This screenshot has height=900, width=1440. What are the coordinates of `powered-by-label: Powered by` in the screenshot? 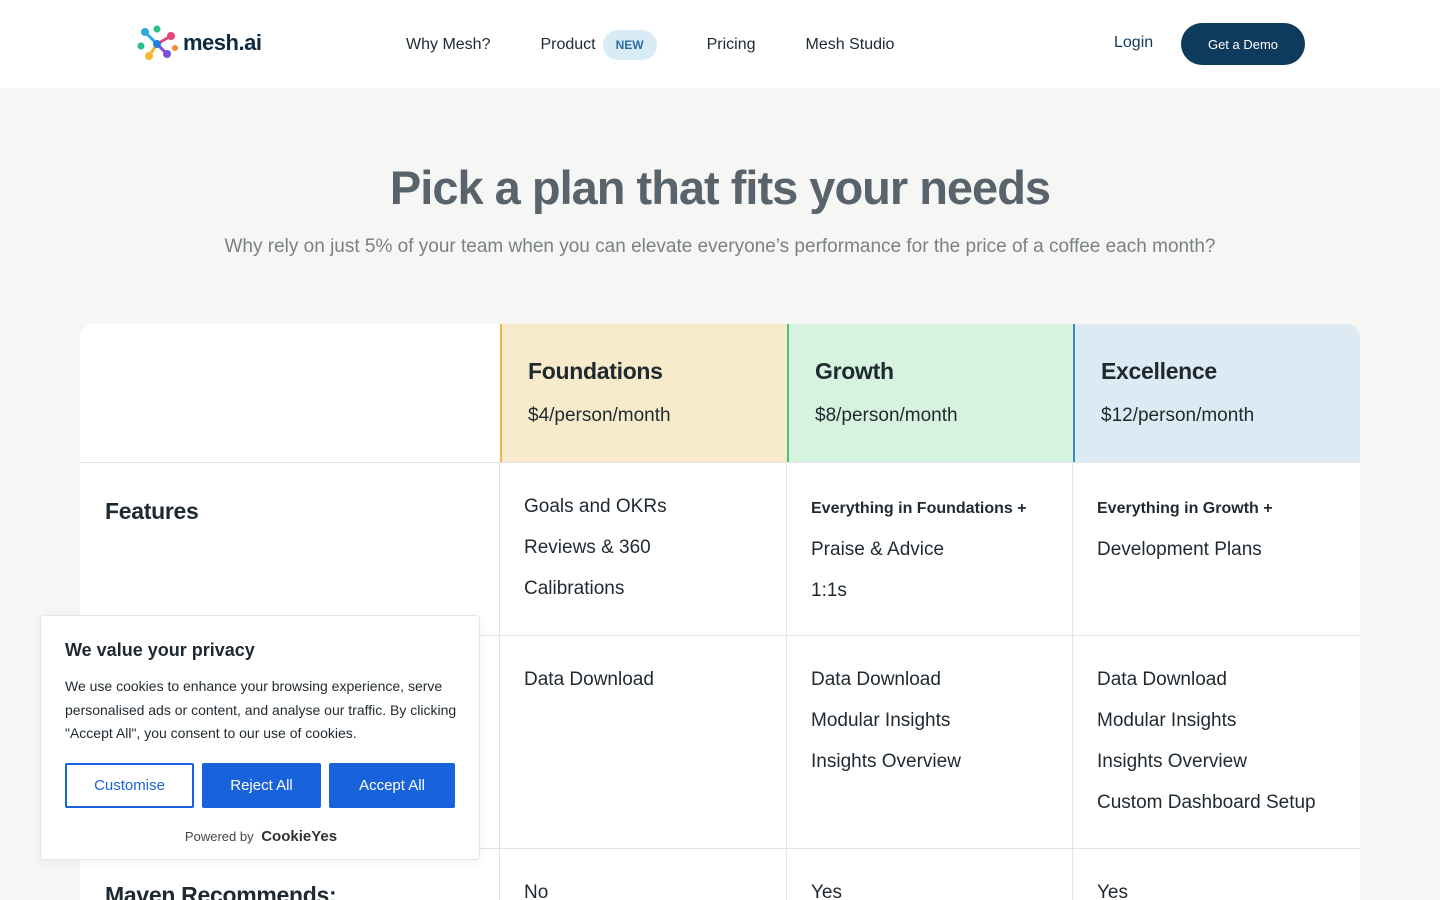 It's located at (219, 836).